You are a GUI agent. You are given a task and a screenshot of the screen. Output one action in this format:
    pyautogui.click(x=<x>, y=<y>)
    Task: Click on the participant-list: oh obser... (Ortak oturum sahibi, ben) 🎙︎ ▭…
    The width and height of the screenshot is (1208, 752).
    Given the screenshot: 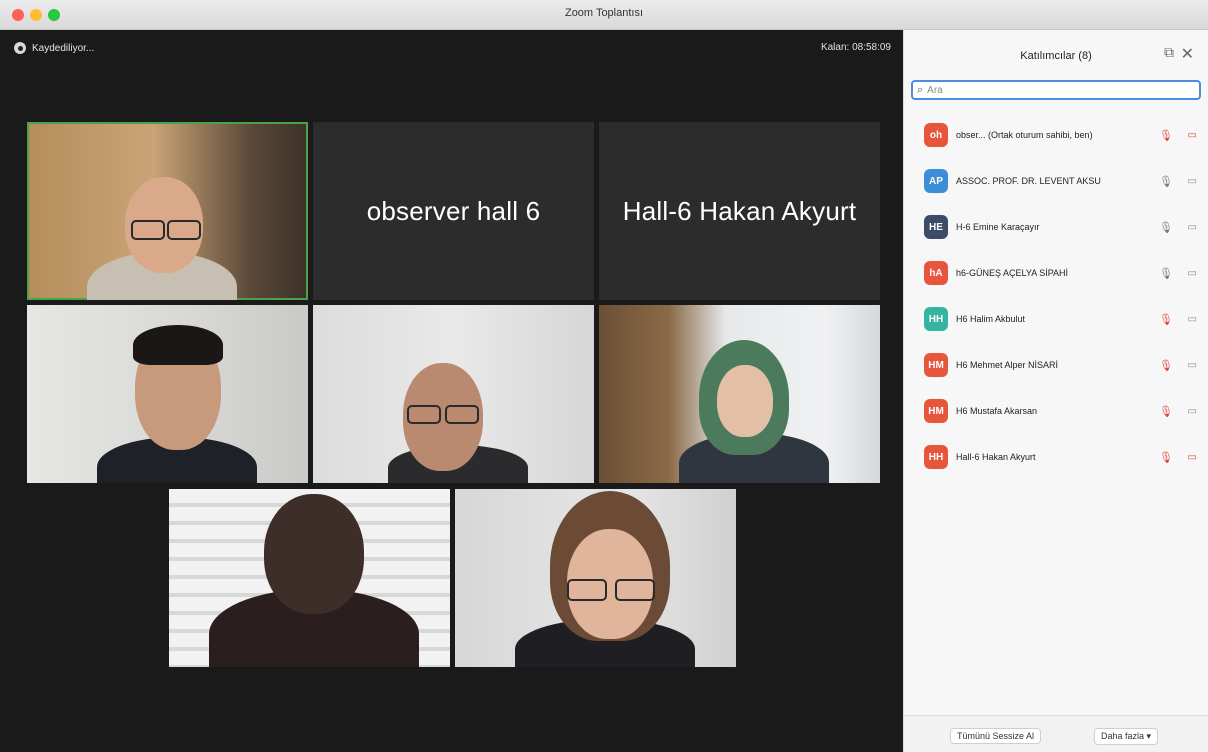 What is the action you would take?
    pyautogui.click(x=1056, y=296)
    